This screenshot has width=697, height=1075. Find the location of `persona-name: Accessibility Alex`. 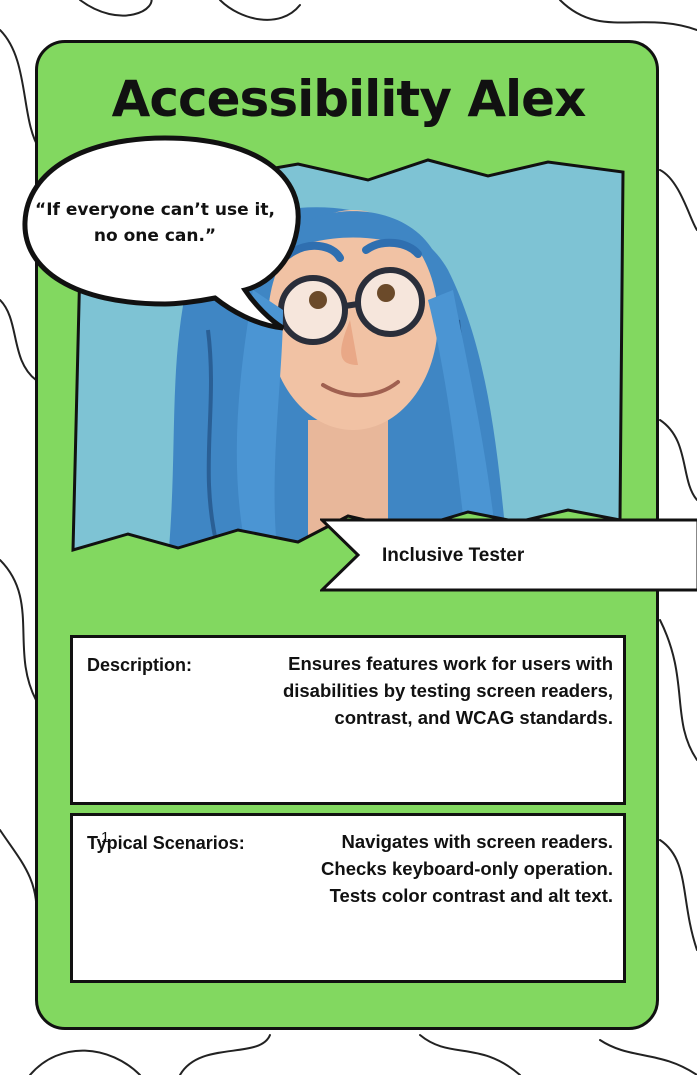

persona-name: Accessibility Alex is located at coordinates (349, 99).